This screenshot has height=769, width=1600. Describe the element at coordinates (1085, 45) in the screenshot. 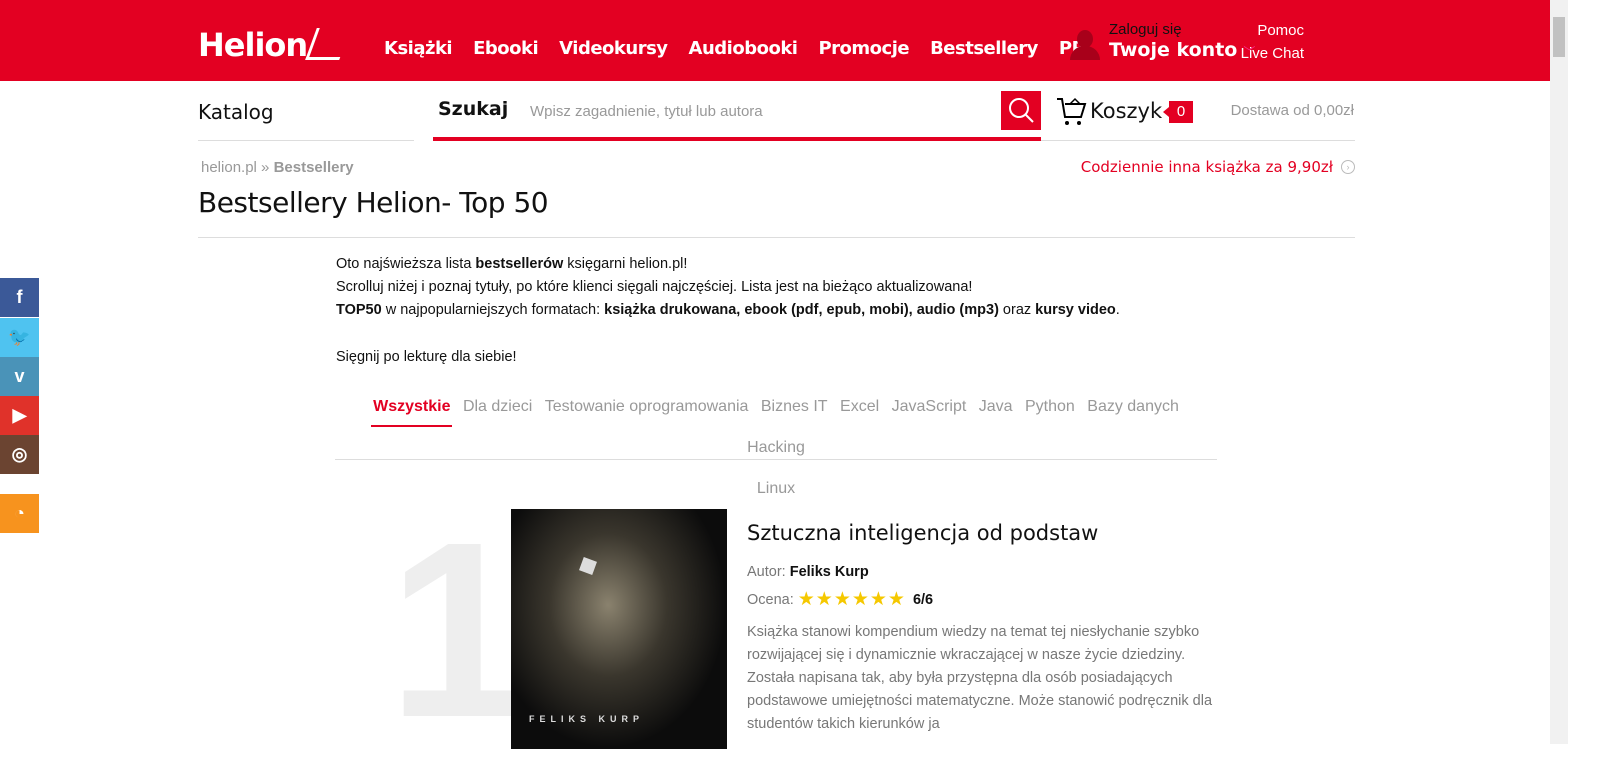

I see `user-icon` at that location.